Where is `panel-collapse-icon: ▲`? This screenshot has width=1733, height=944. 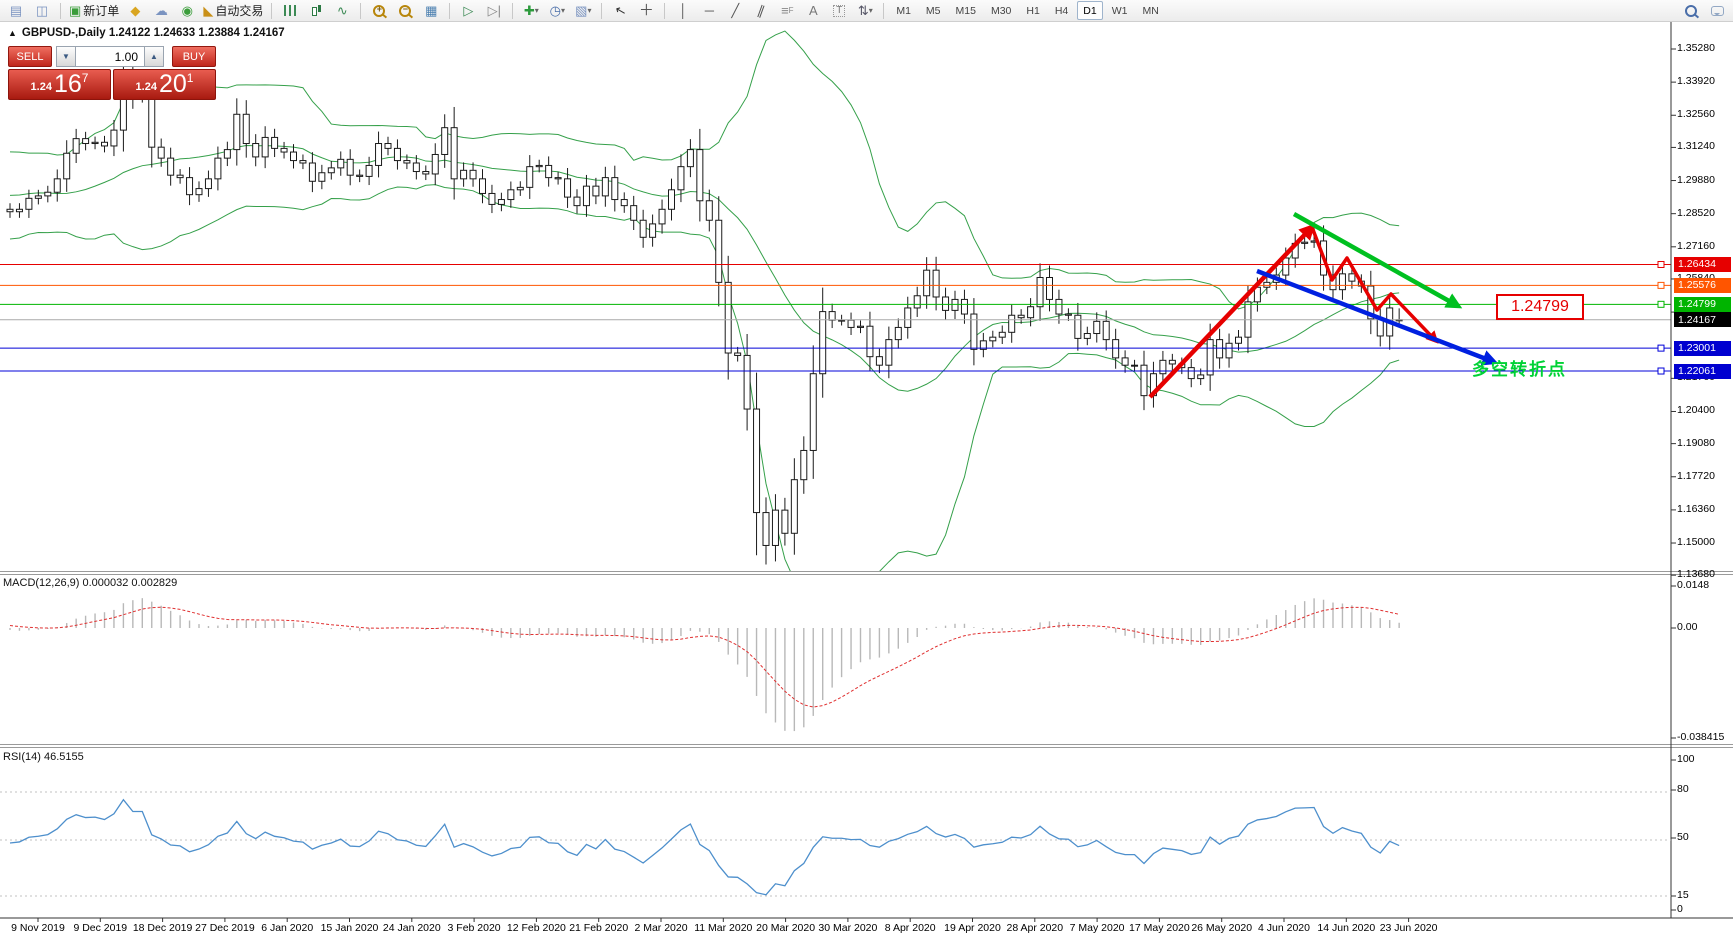 panel-collapse-icon: ▲ is located at coordinates (12, 33).